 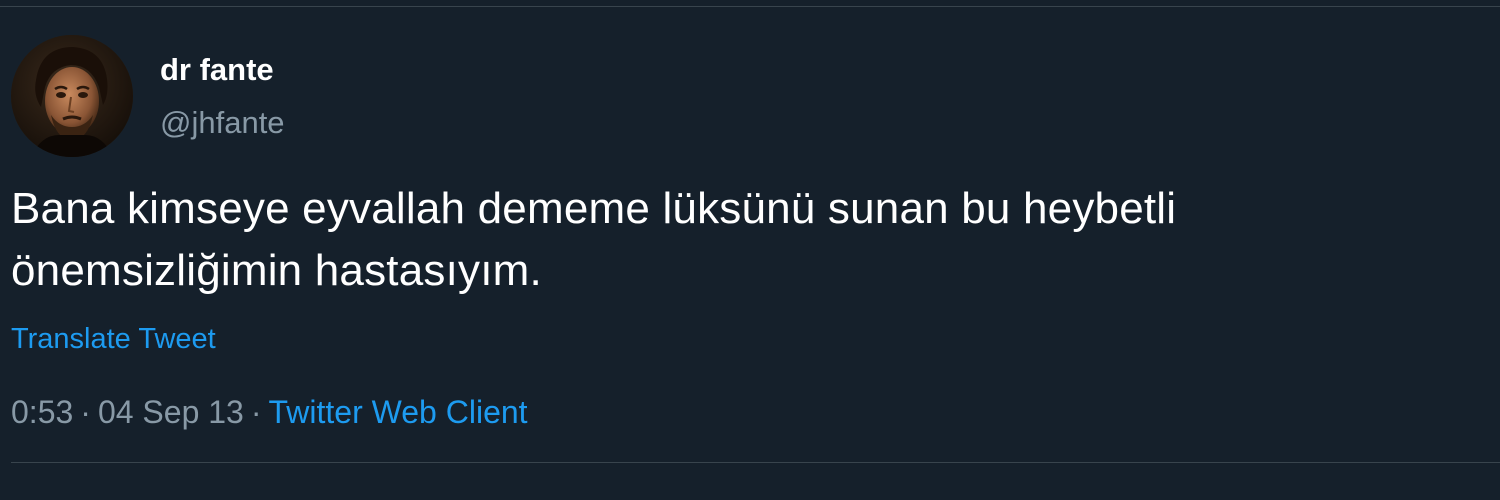 I want to click on avatar, so click(x=72, y=96).